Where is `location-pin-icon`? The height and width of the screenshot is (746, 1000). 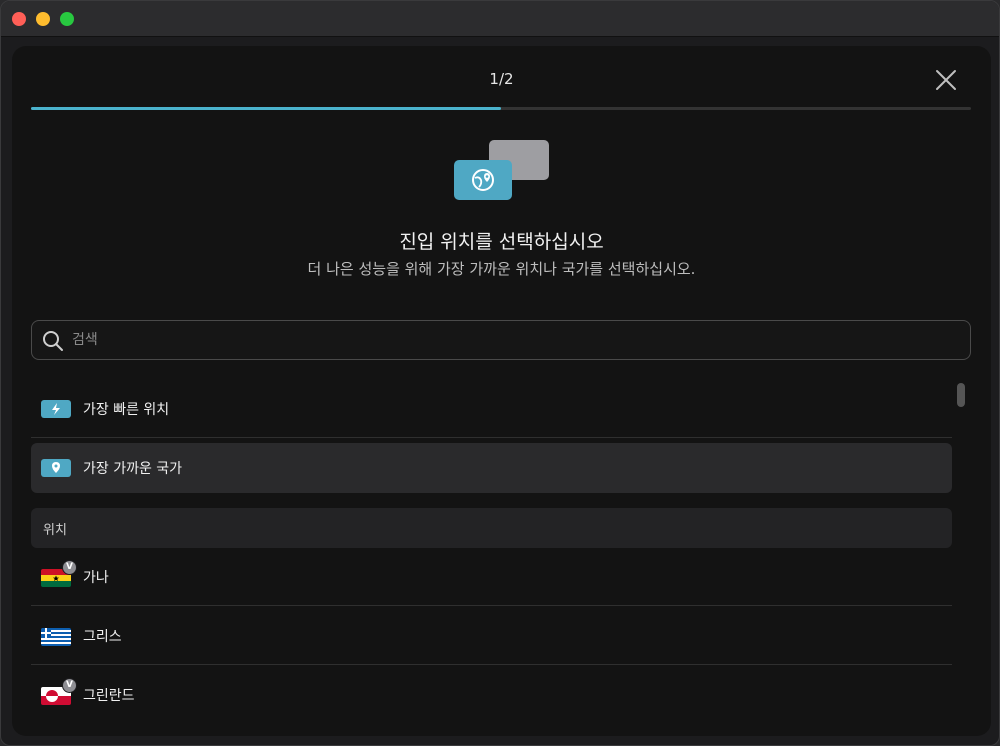 location-pin-icon is located at coordinates (56, 468).